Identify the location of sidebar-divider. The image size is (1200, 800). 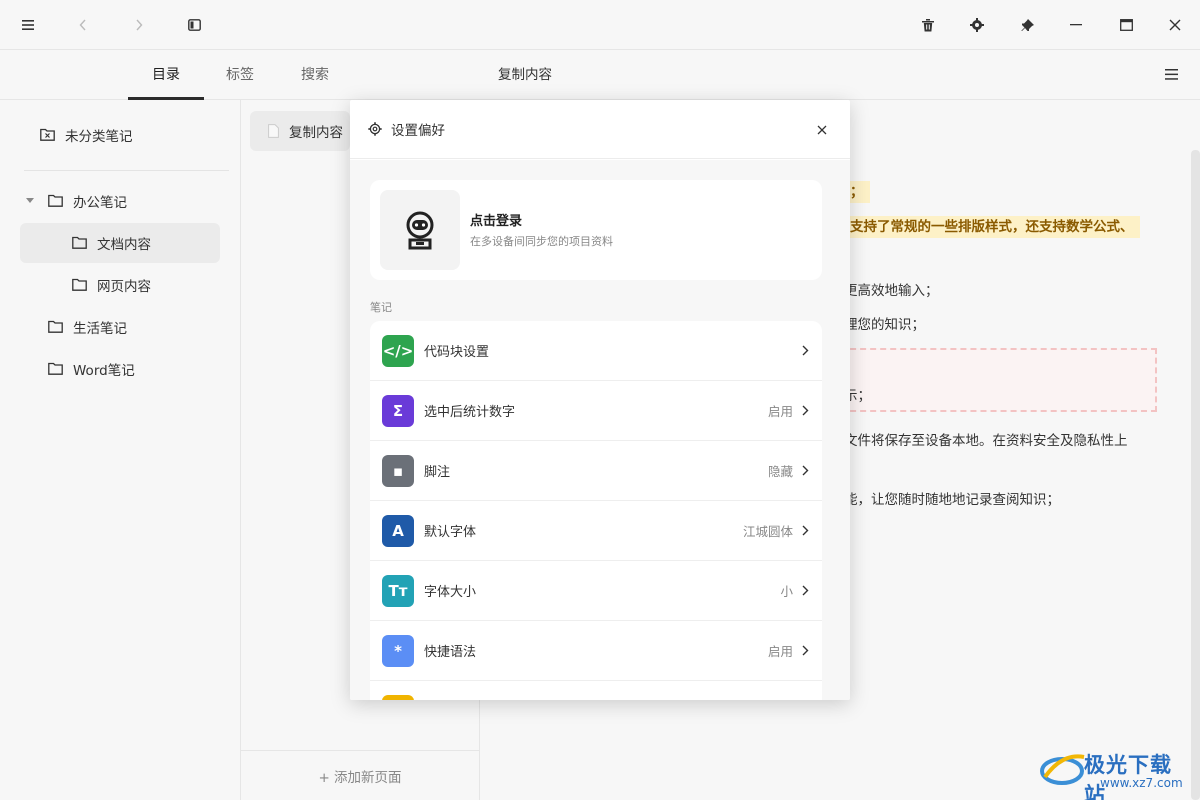
(126, 170).